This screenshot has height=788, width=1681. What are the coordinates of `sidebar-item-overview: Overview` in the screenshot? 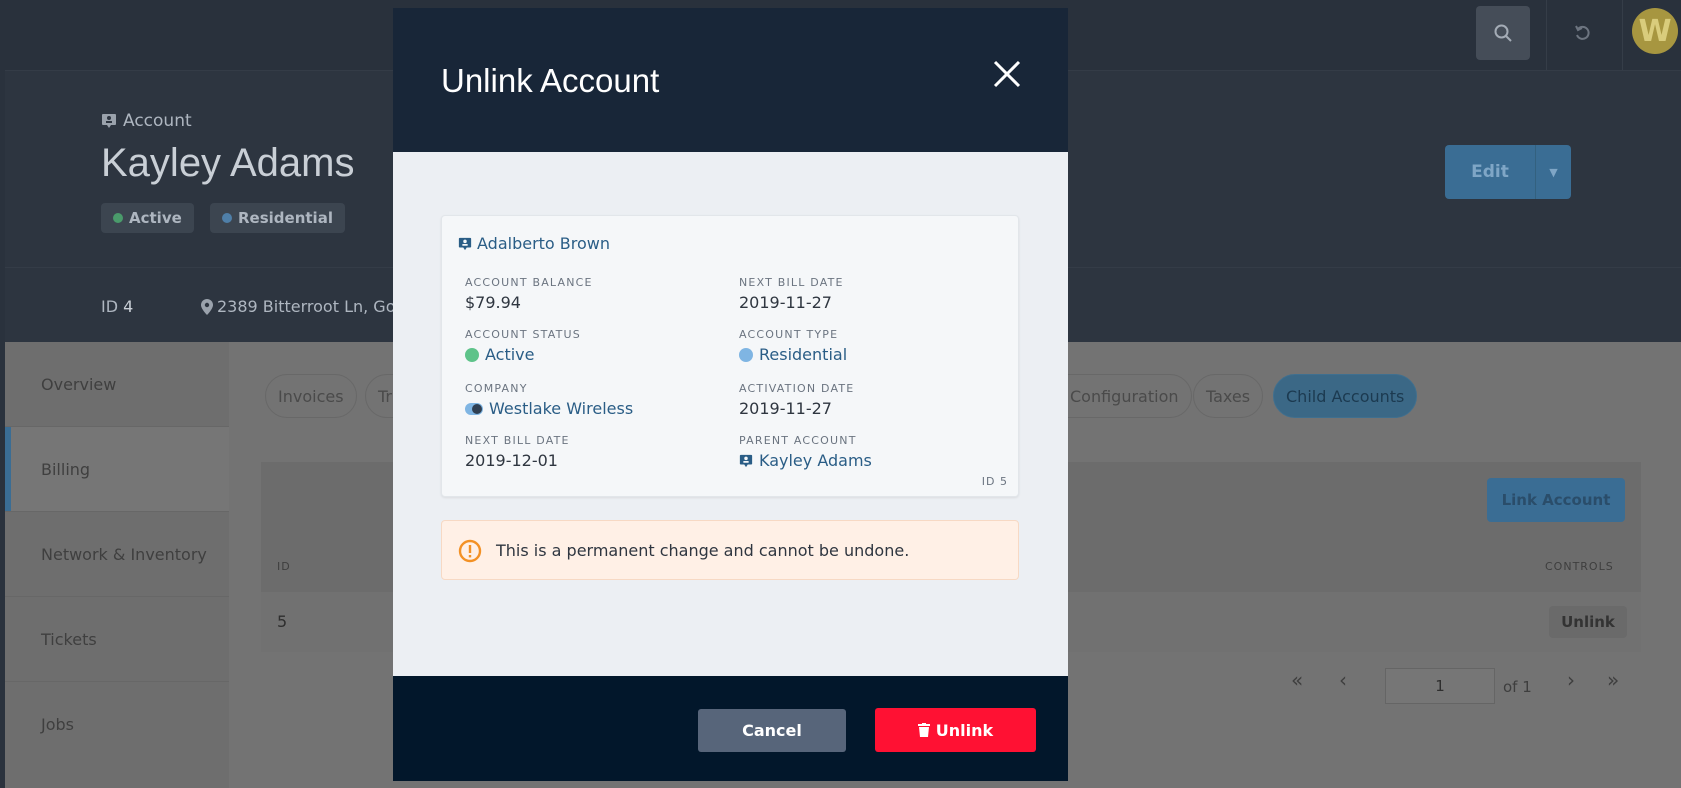 It's located at (117, 384).